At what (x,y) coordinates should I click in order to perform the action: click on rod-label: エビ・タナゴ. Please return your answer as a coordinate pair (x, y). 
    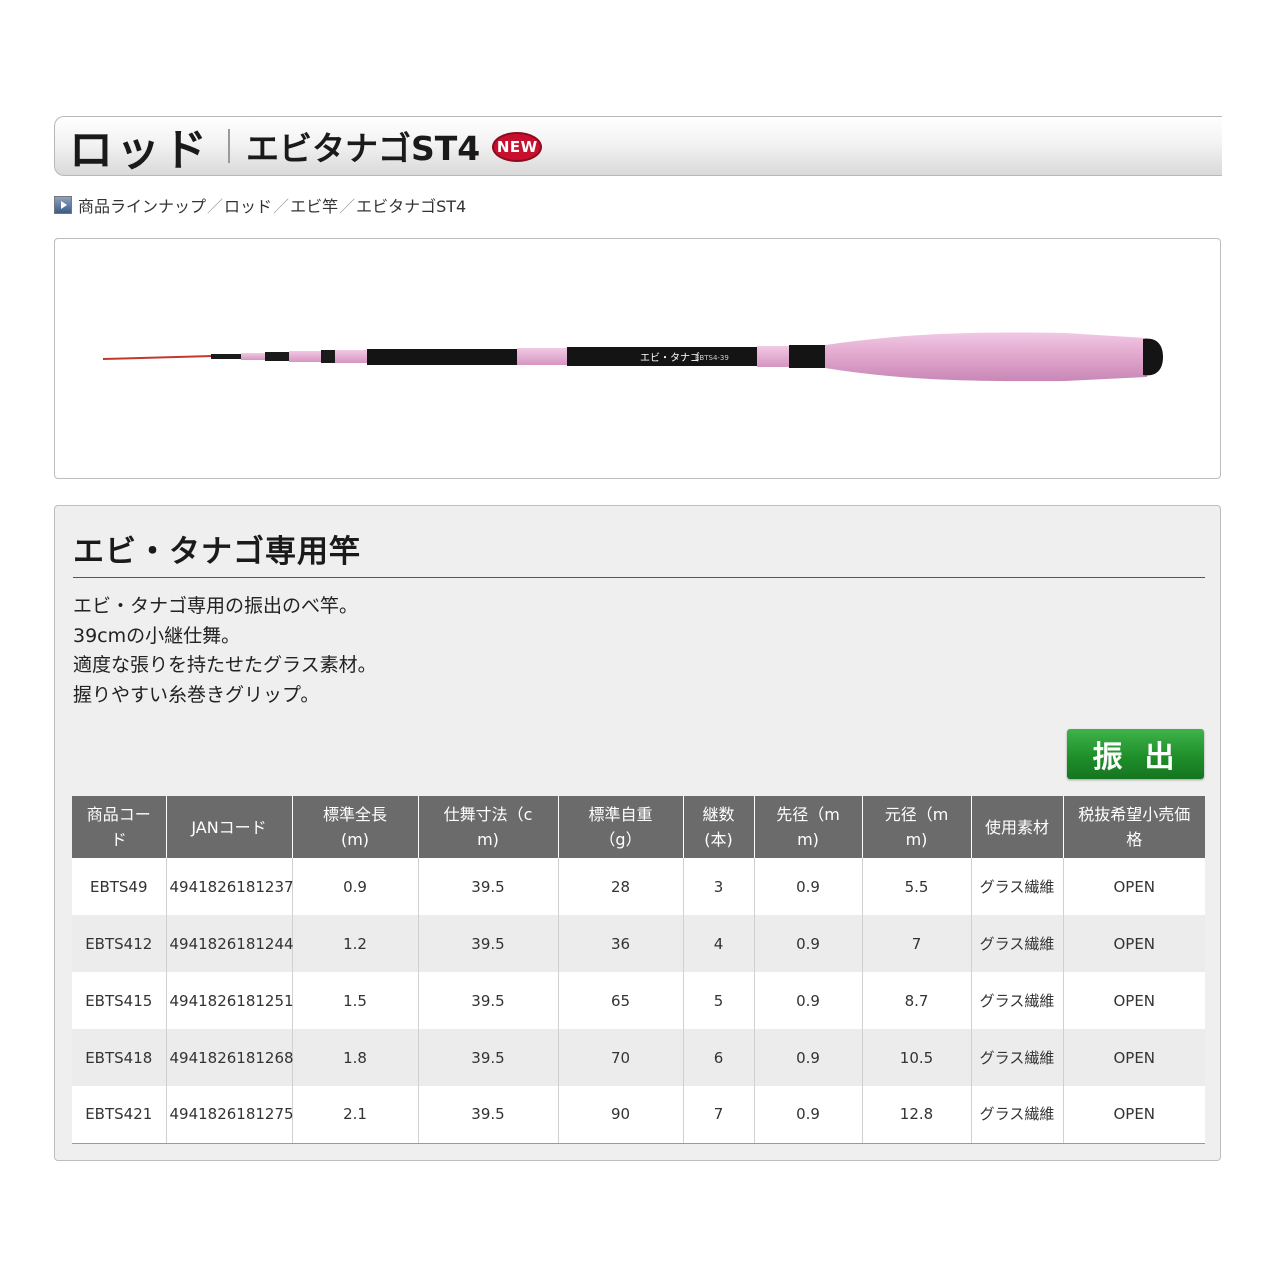
    Looking at the image, I should click on (670, 357).